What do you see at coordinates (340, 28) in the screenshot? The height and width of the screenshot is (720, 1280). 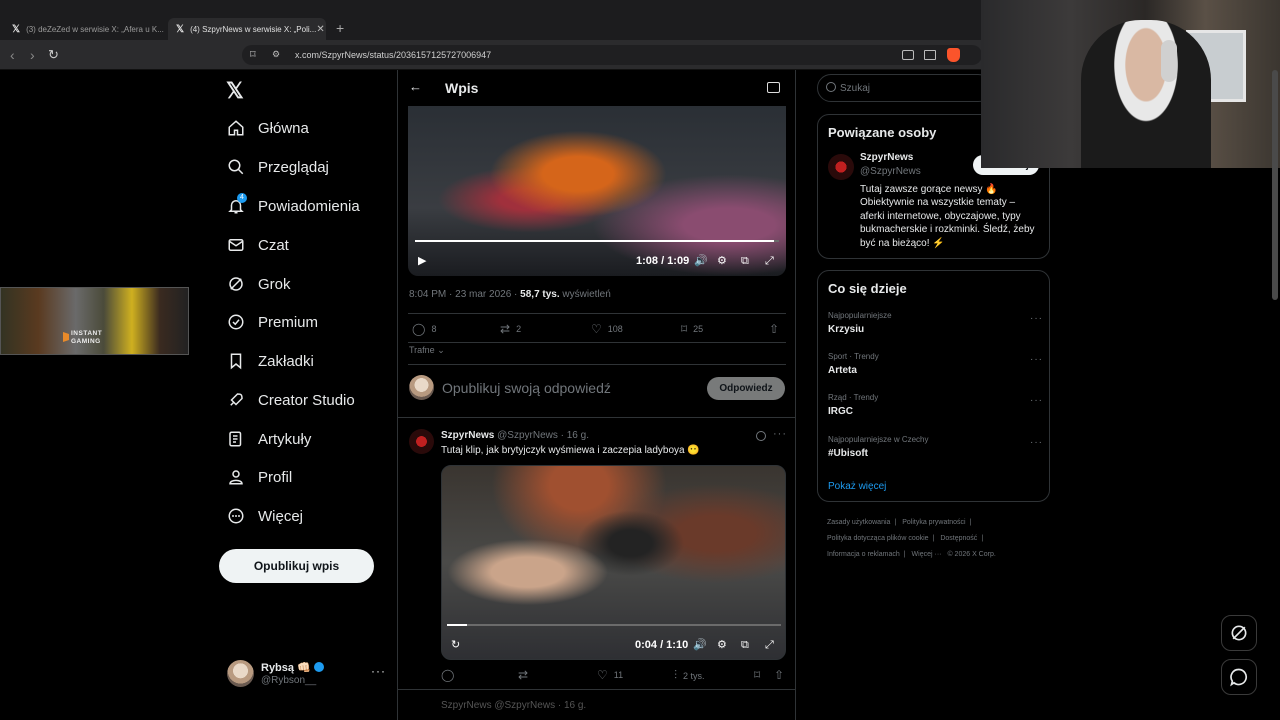 I see `new-tab-button: +` at bounding box center [340, 28].